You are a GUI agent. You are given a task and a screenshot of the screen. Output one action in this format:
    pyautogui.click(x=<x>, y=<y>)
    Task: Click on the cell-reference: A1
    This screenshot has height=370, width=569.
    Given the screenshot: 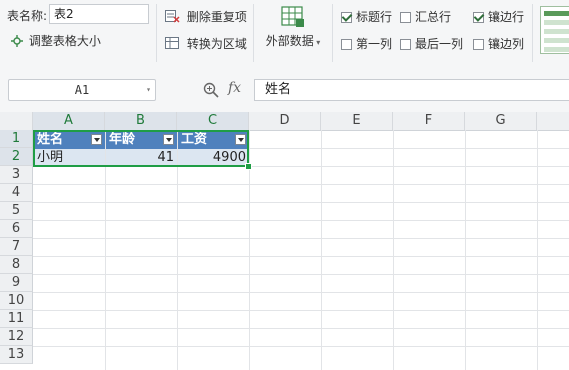 What is the action you would take?
    pyautogui.click(x=82, y=90)
    